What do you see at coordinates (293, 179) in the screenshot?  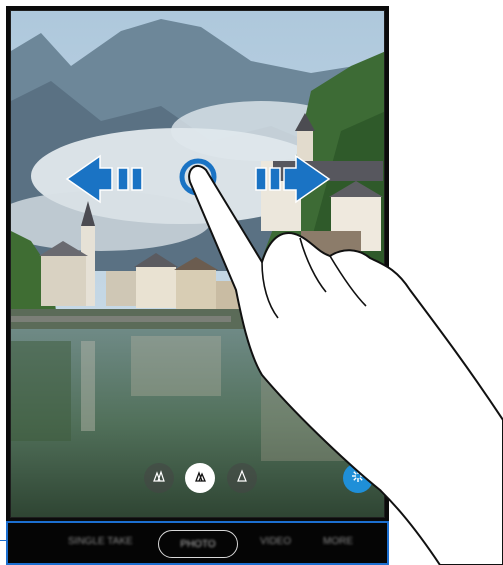 I see `right-arrow-icon` at bounding box center [293, 179].